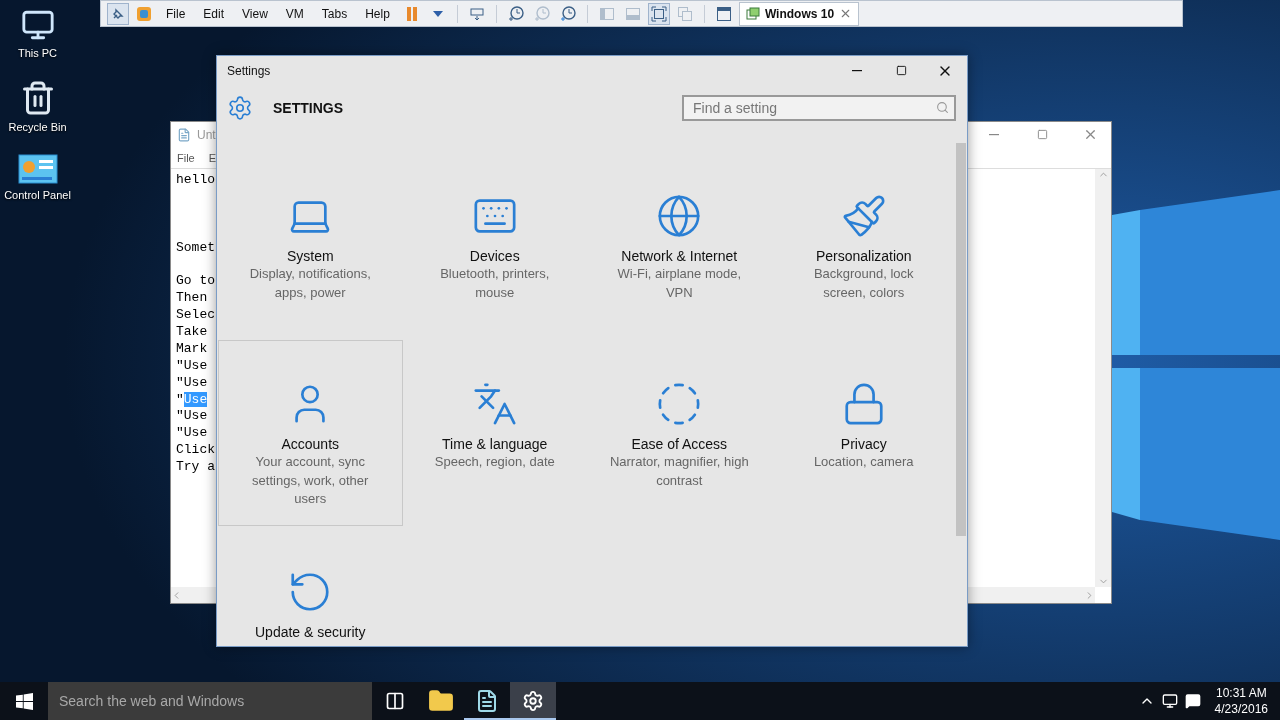 The image size is (1280, 720). What do you see at coordinates (863, 256) in the screenshot?
I see `tile-title: Personalization` at bounding box center [863, 256].